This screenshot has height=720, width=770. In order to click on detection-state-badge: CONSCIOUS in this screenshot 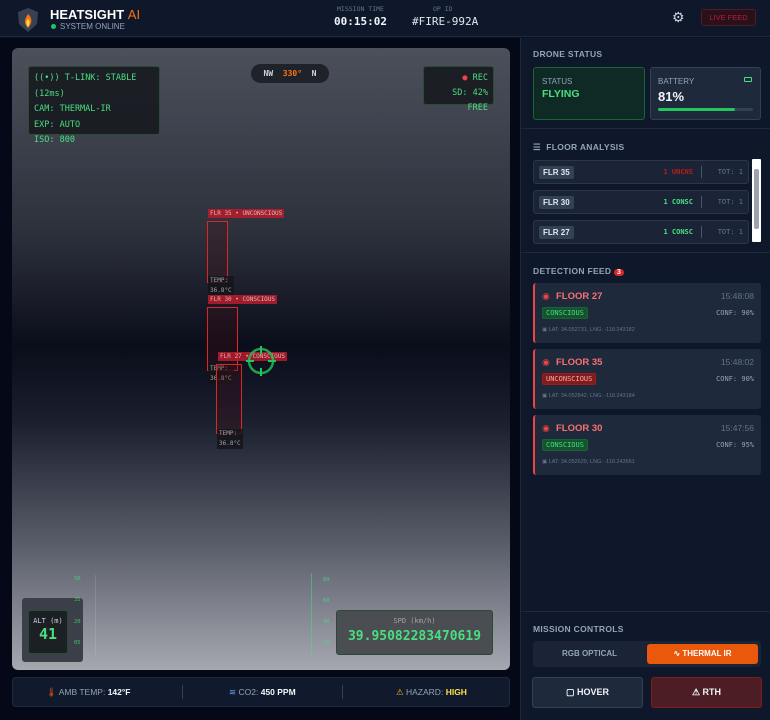, I will do `click(565, 445)`.